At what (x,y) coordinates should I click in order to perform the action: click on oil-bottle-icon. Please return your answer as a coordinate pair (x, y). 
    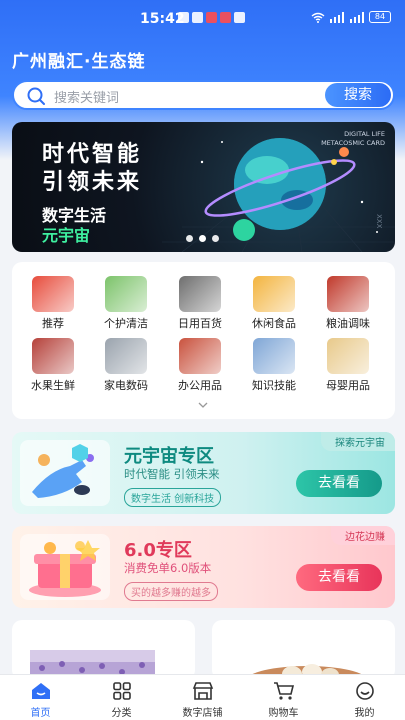
    Looking at the image, I should click on (348, 294).